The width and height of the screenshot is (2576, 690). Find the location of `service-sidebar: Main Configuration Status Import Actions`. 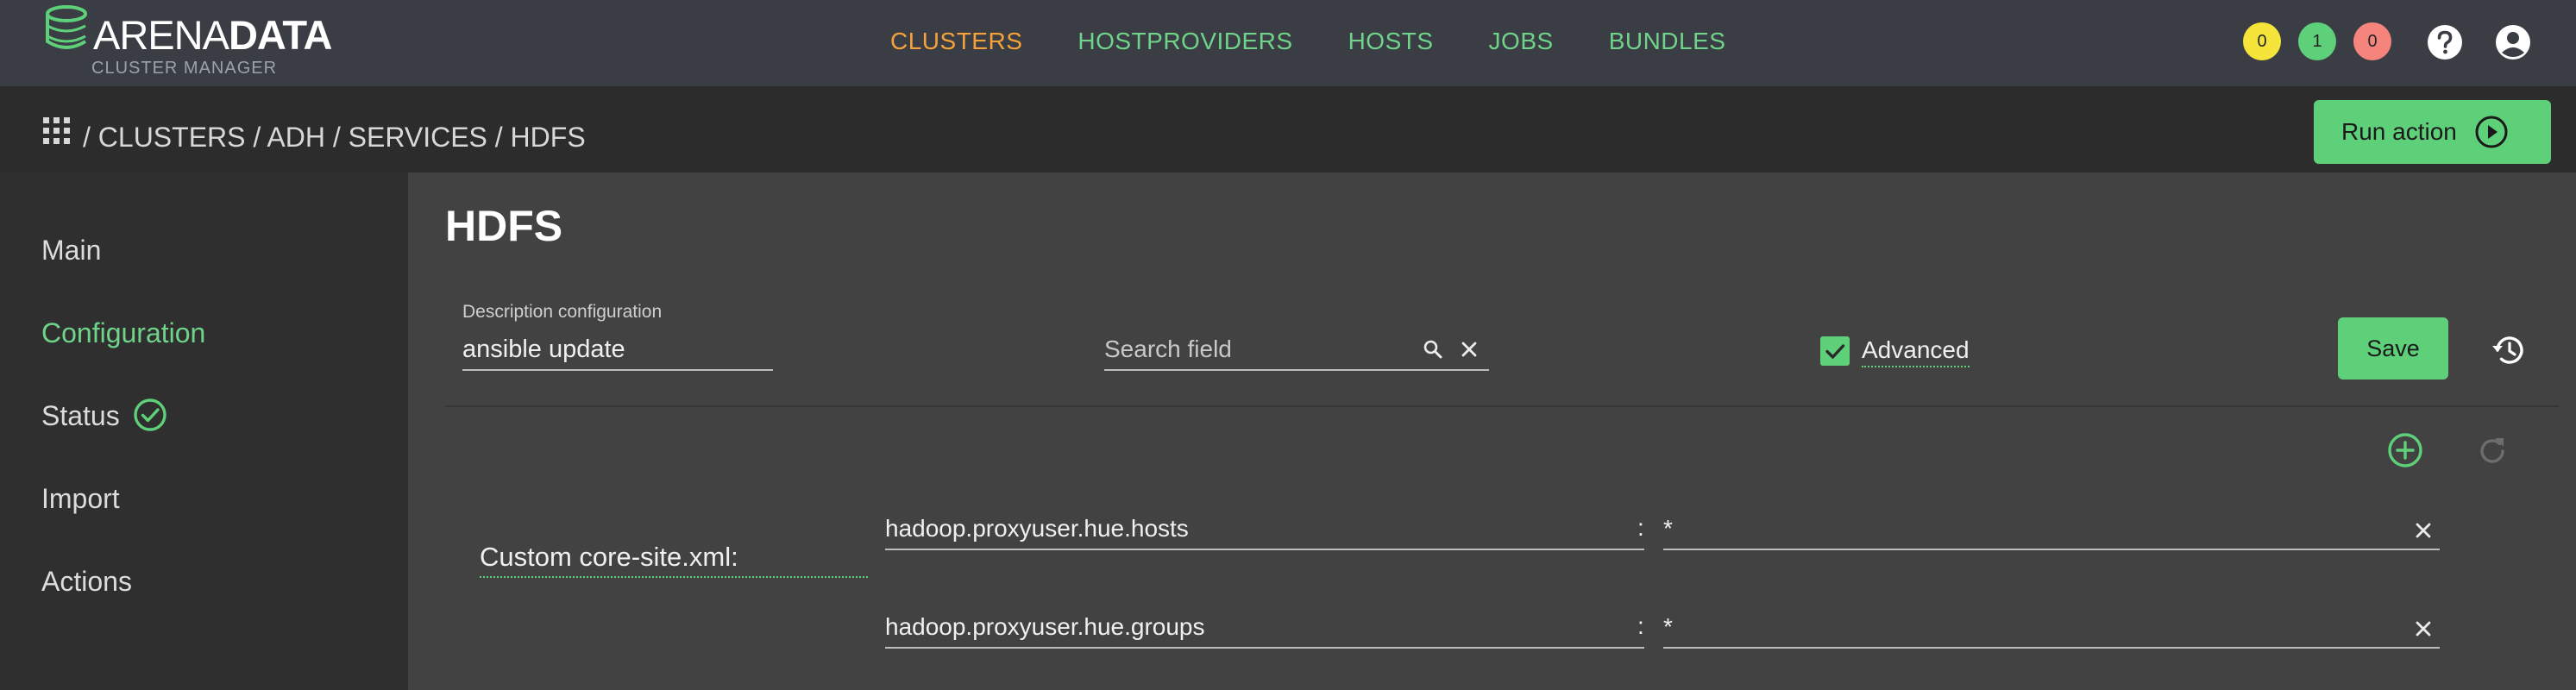

service-sidebar: Main Configuration Status Import Actions is located at coordinates (204, 431).